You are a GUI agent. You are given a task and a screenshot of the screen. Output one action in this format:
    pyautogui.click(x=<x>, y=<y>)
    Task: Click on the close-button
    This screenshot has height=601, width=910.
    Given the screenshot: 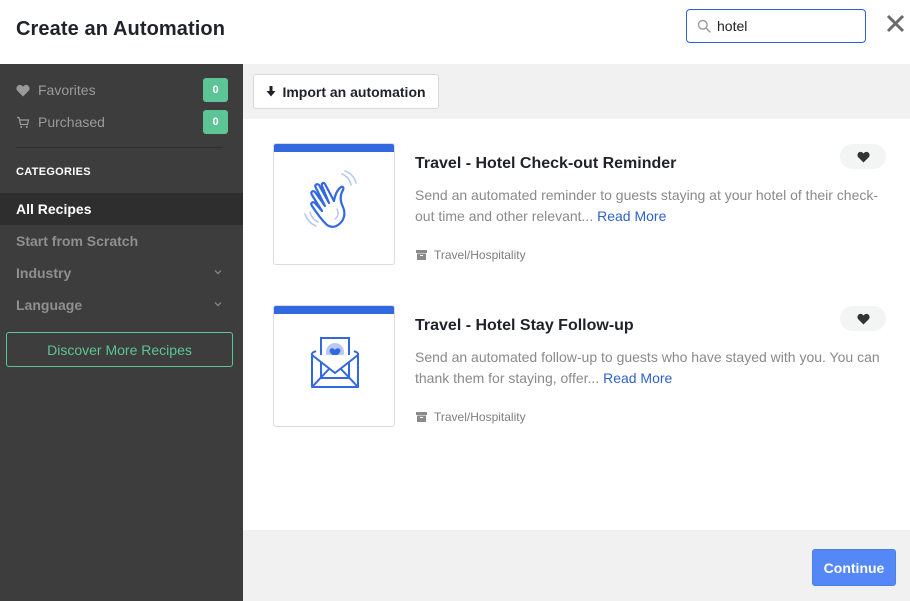 What is the action you would take?
    pyautogui.click(x=896, y=24)
    